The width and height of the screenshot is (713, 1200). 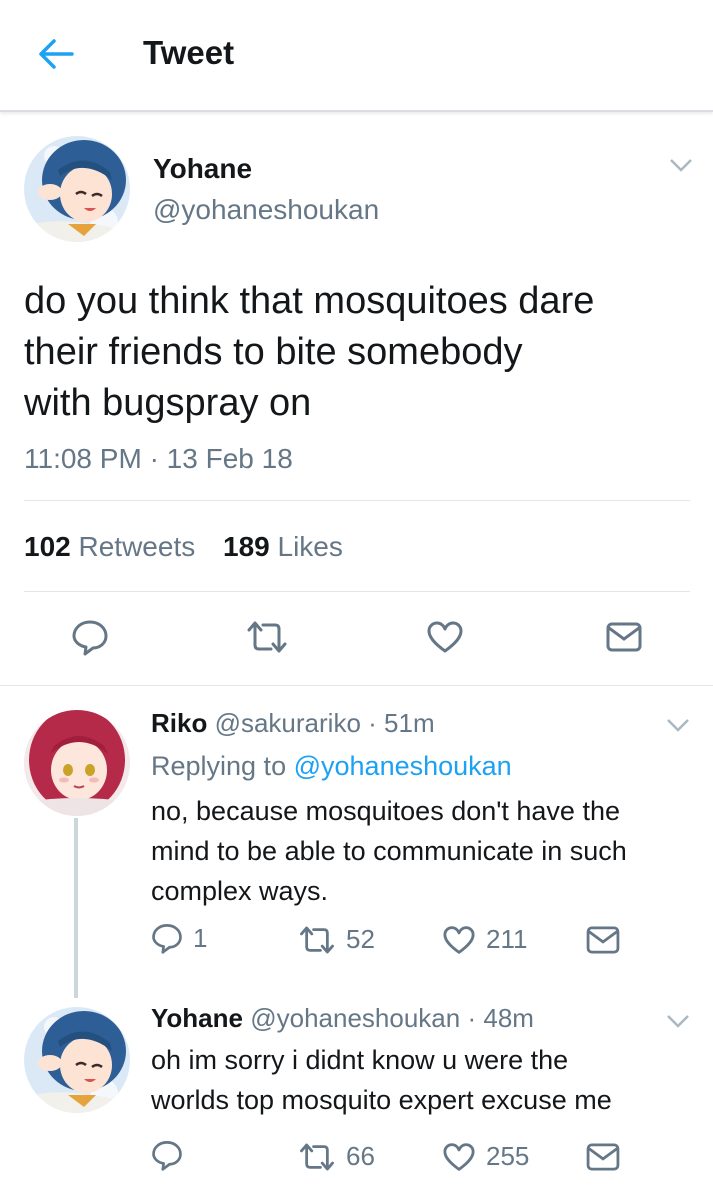 What do you see at coordinates (403, 766) in the screenshot?
I see `replying-to-link: @yohaneshoukan` at bounding box center [403, 766].